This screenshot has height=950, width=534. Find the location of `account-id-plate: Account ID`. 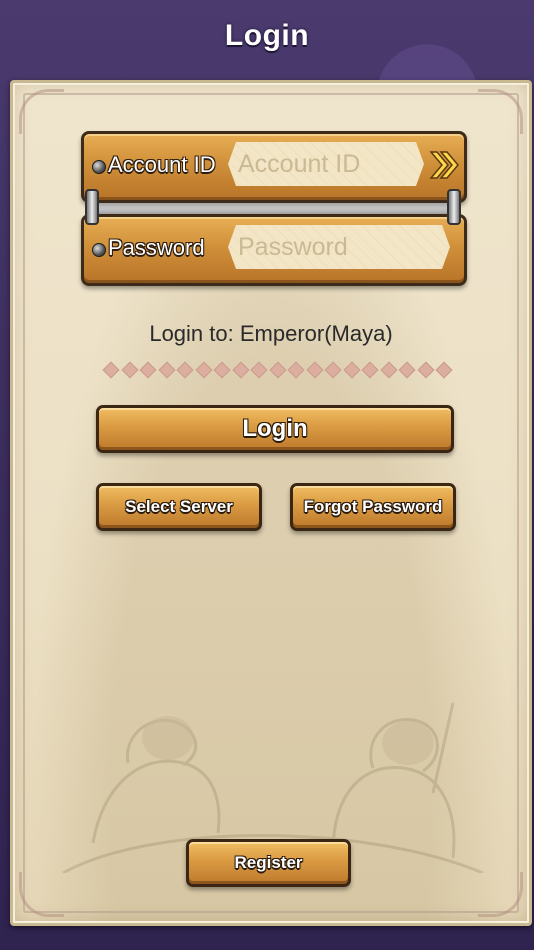

account-id-plate: Account ID is located at coordinates (274, 167).